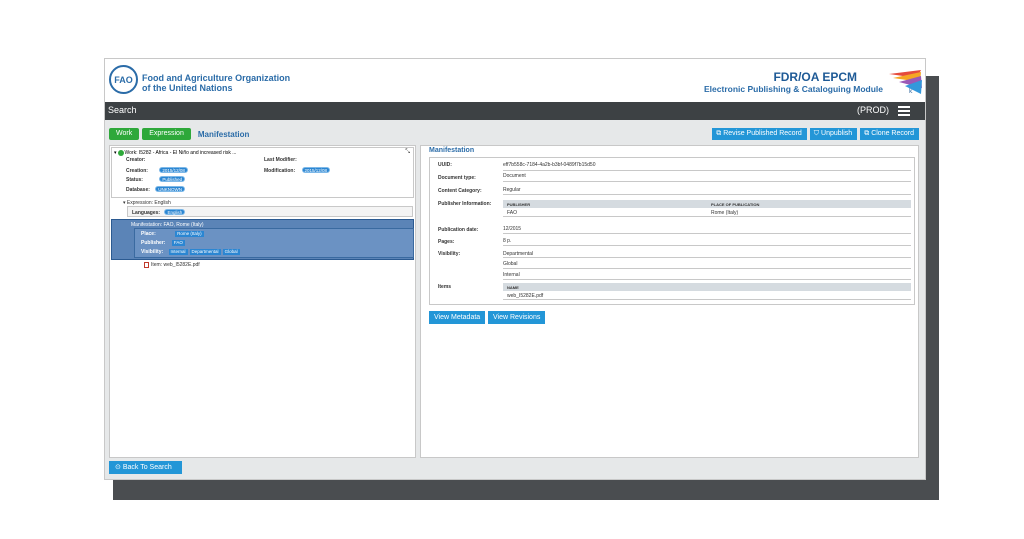  What do you see at coordinates (457, 178) in the screenshot?
I see `document-type-label: Document type:` at bounding box center [457, 178].